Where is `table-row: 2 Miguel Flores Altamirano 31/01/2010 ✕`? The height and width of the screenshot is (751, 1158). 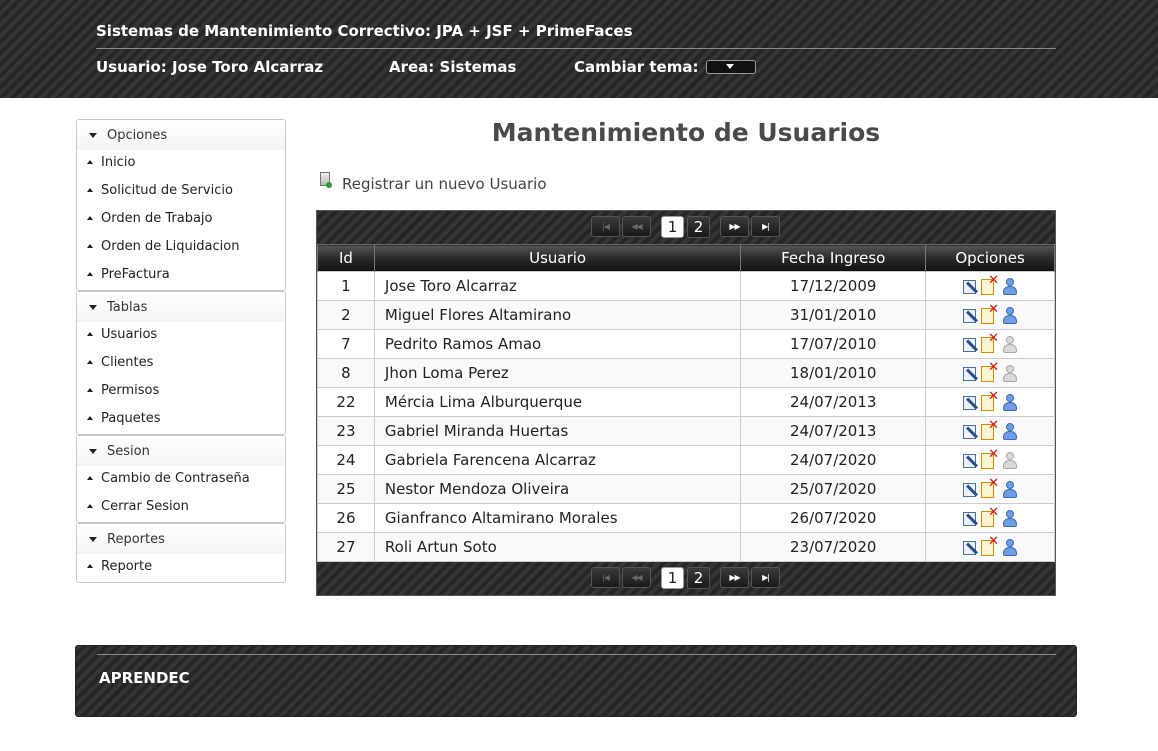
table-row: 2 Miguel Flores Altamirano 31/01/2010 ✕ is located at coordinates (686, 315).